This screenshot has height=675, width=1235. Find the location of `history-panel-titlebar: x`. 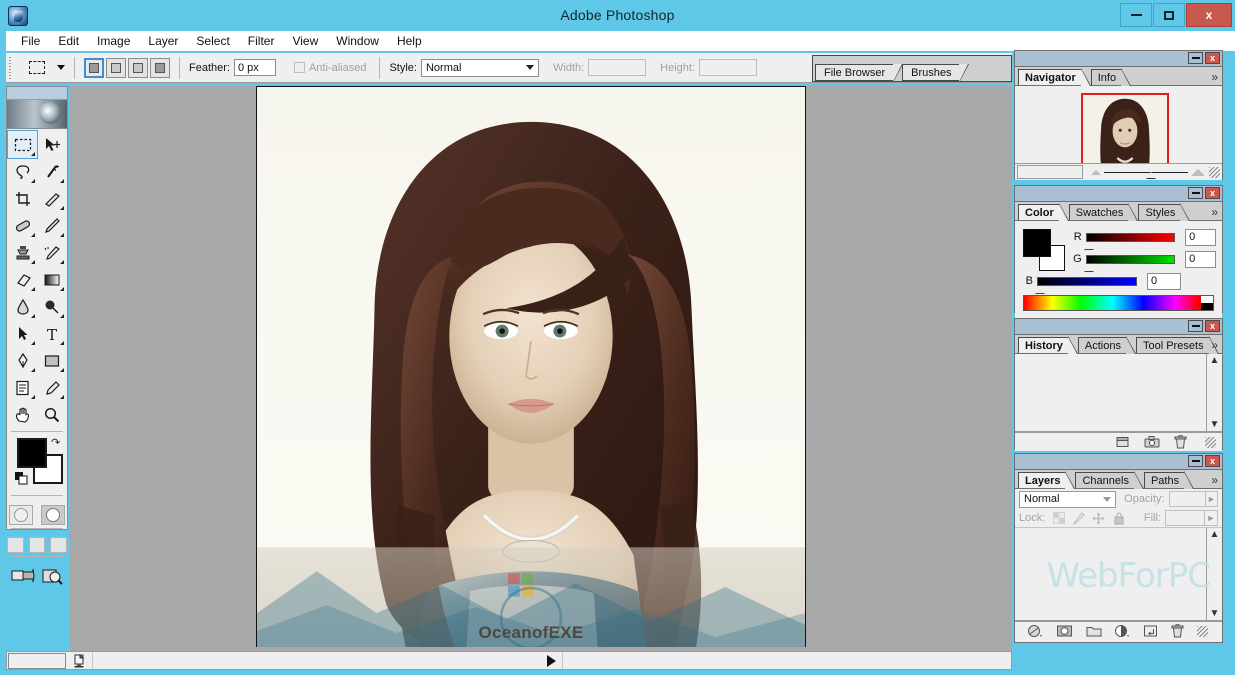

history-panel-titlebar: x is located at coordinates (1118, 327).